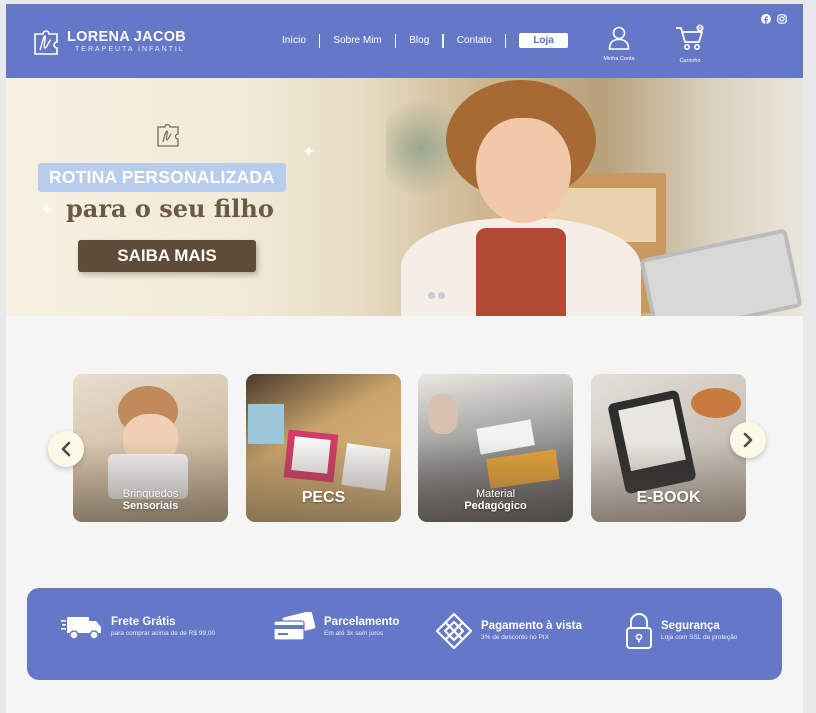 This screenshot has width=816, height=713. I want to click on hero-banner-title: ROTINA PERSONALIZADA, so click(162, 177).